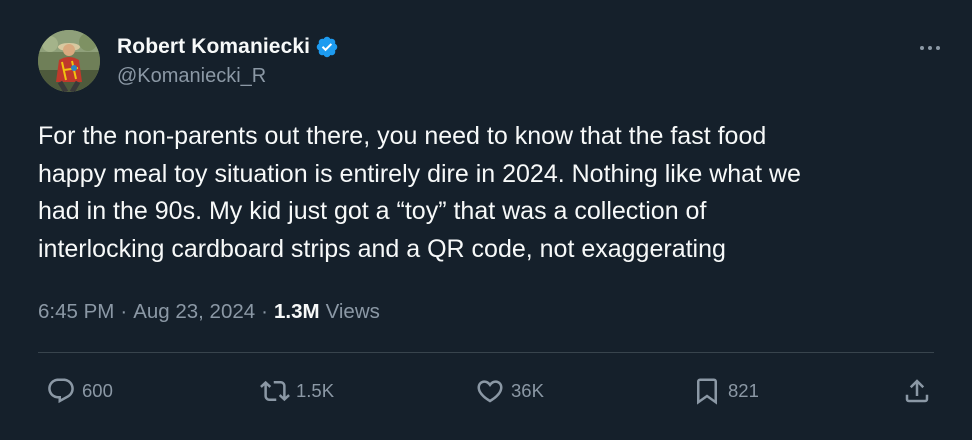 The height and width of the screenshot is (440, 972). I want to click on retweet-count: 1.5K, so click(315, 390).